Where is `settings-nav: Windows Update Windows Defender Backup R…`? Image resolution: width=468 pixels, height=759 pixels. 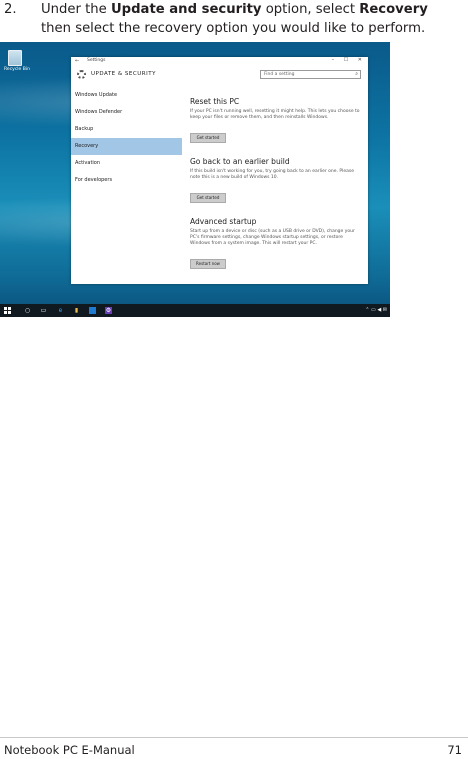
settings-nav: Windows Update Windows Defender Backup R… is located at coordinates (126, 138).